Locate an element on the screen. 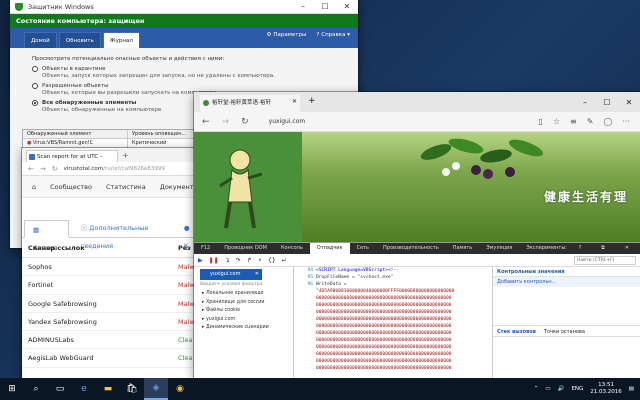  tab-memory: Память is located at coordinates (462, 248).